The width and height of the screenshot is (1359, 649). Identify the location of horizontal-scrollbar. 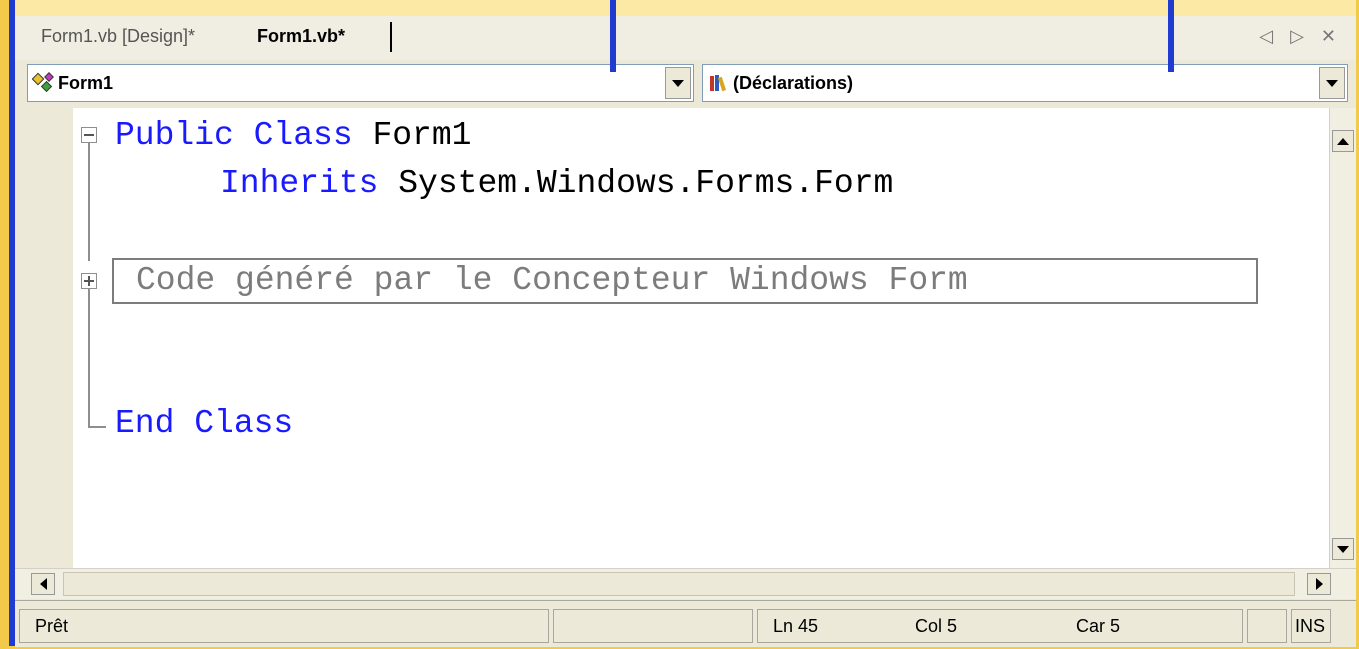
(685, 583).